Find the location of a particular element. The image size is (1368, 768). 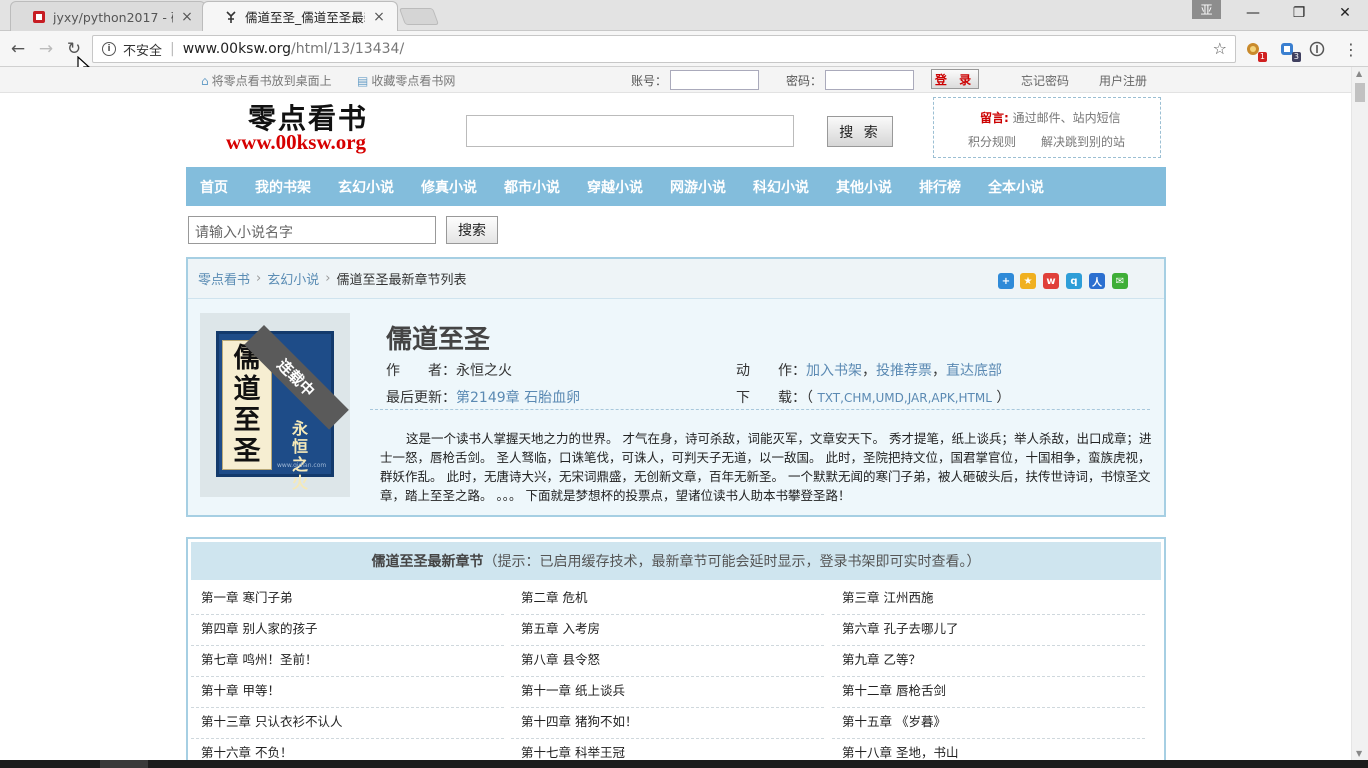

chapter-link: 第十章 甲等！ is located at coordinates (347, 692).